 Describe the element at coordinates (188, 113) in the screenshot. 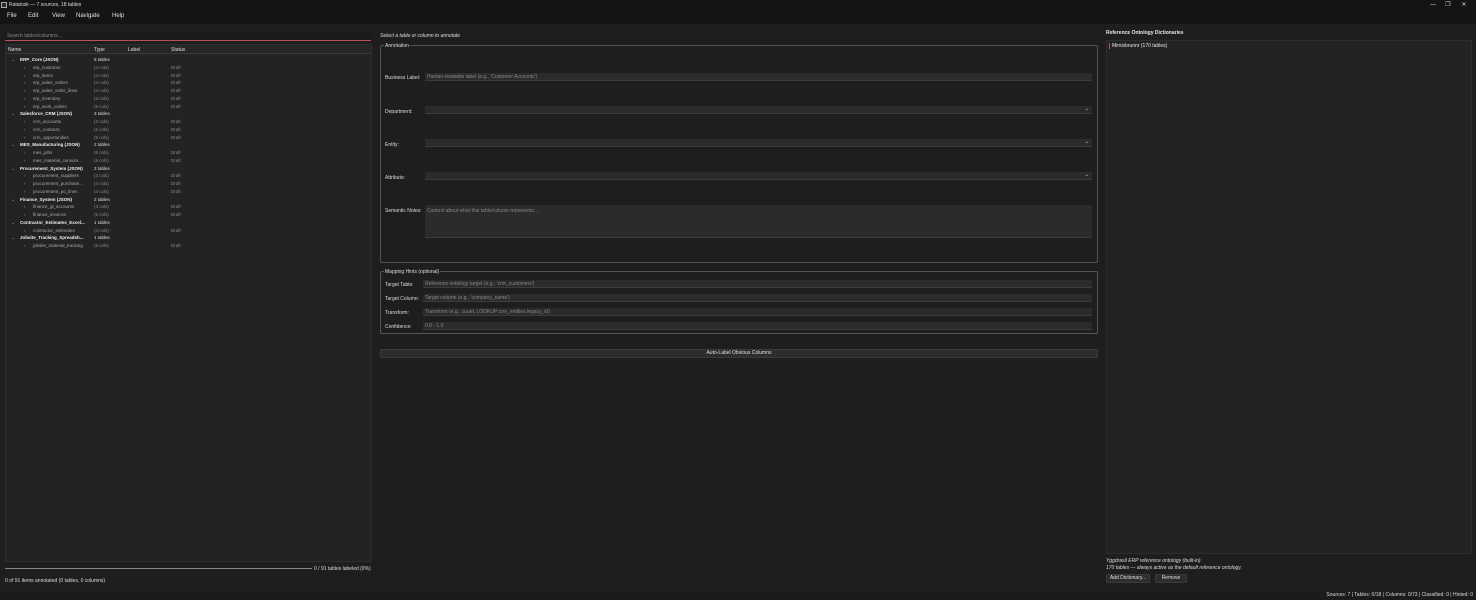

I see `tree-source-row: ⌄ Salesforce_CRM (JSON) 3 tables` at that location.